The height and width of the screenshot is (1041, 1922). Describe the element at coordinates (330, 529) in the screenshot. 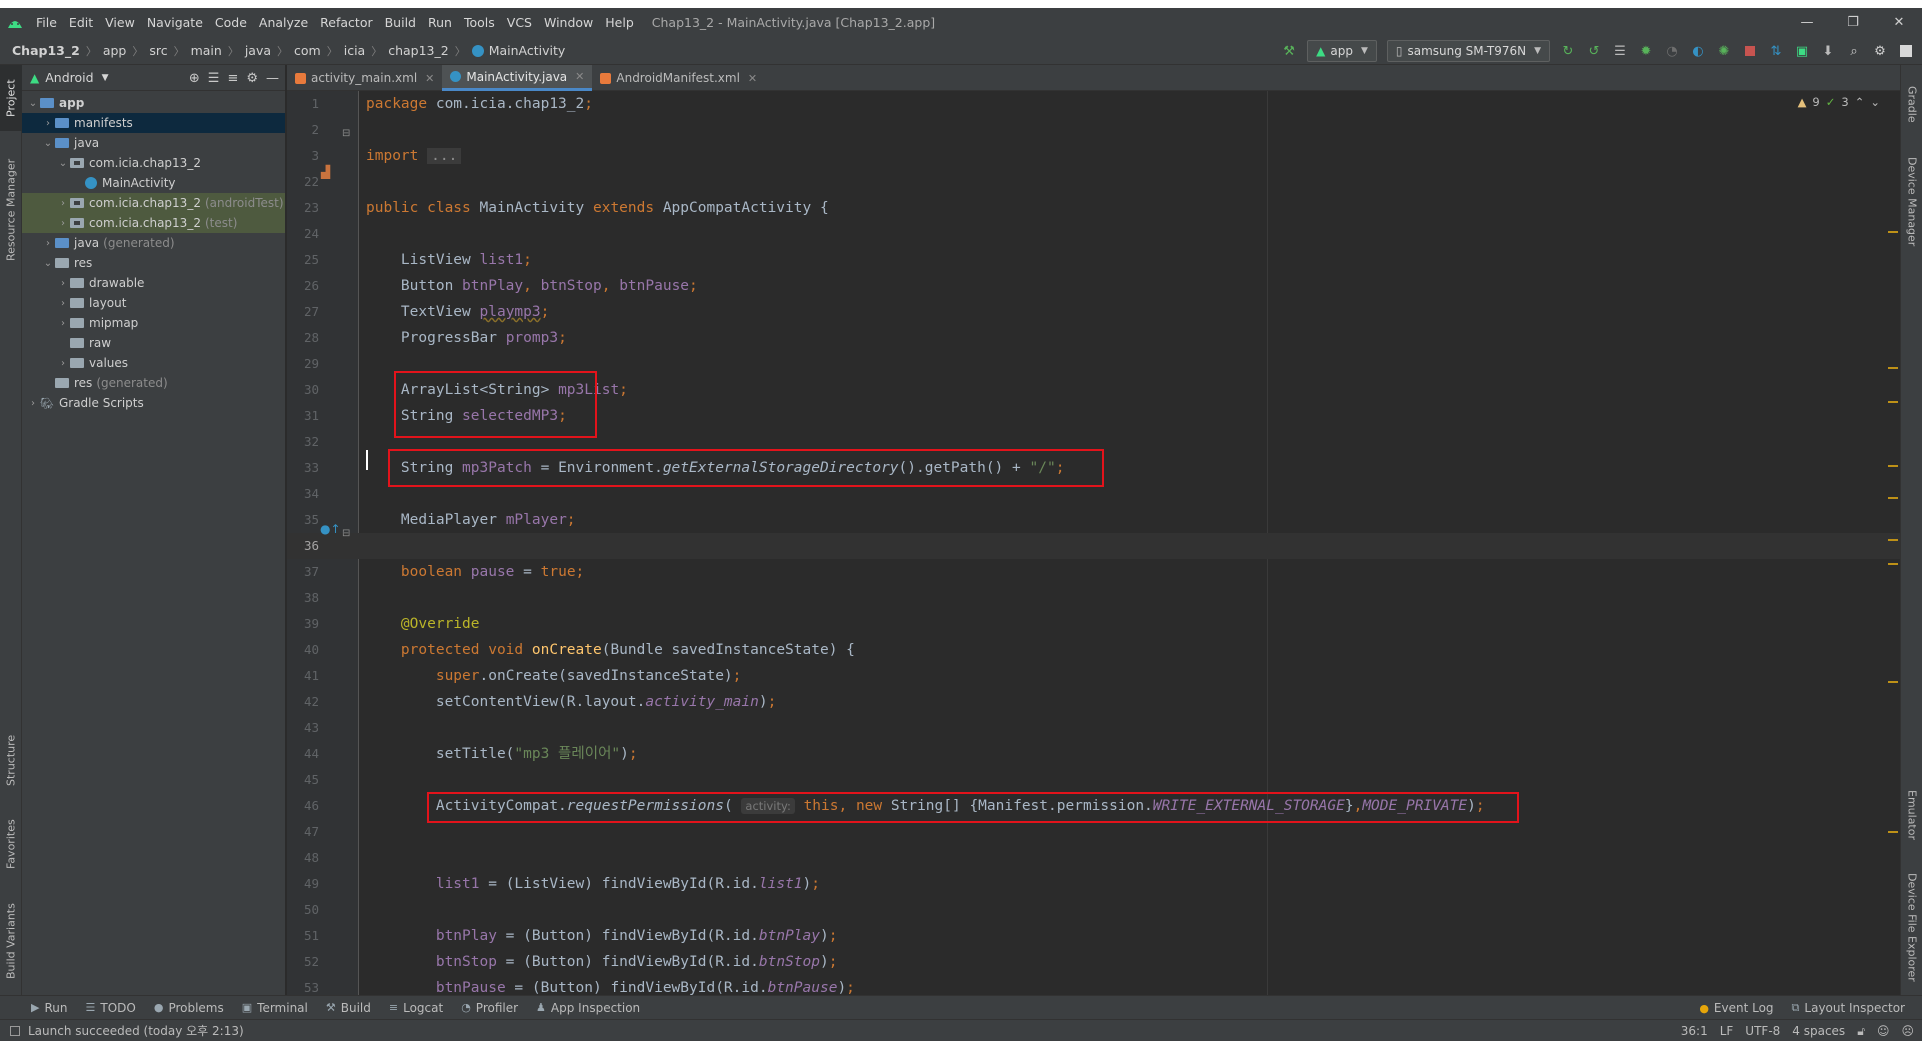

I see `override-gutter-icon: ●↑` at that location.